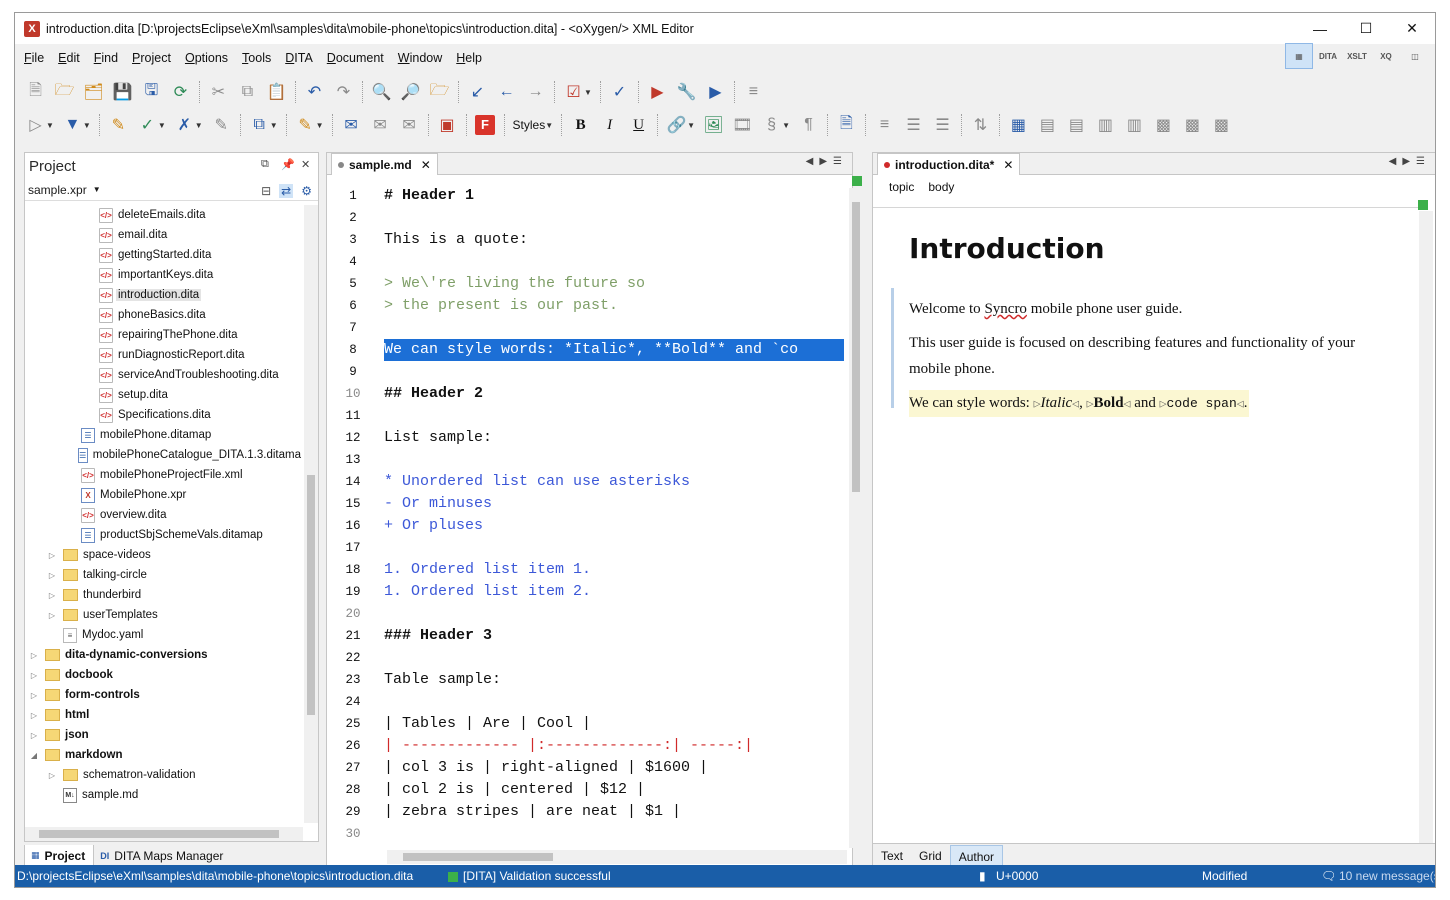  What do you see at coordinates (1415, 56) in the screenshot?
I see `database-perspective-button: ◫` at bounding box center [1415, 56].